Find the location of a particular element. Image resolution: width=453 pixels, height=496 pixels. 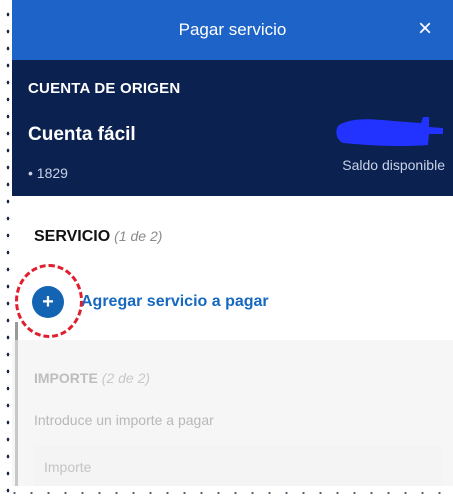

account-number: • 1829 is located at coordinates (48, 173).